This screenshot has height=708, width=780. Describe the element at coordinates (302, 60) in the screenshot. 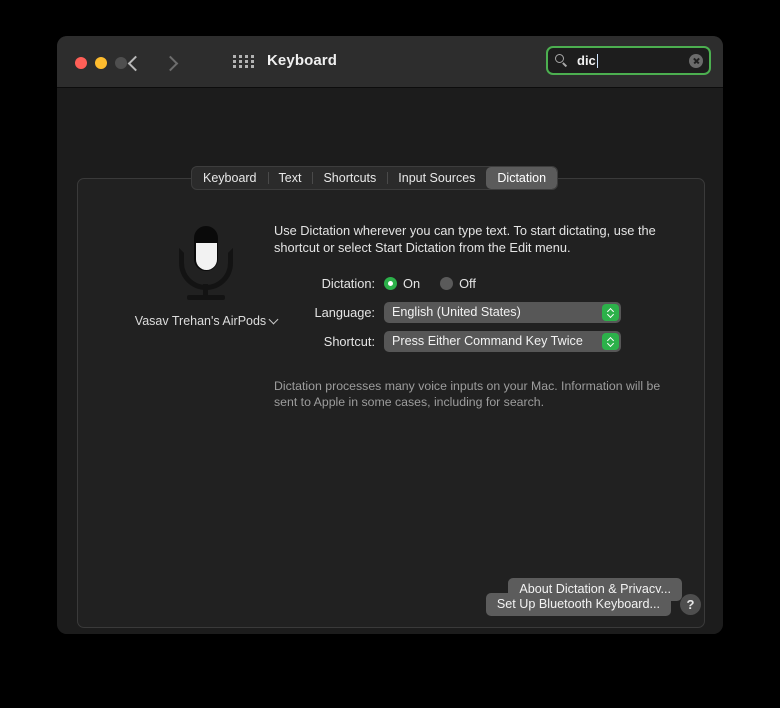

I see `page-title: Keyboard` at that location.